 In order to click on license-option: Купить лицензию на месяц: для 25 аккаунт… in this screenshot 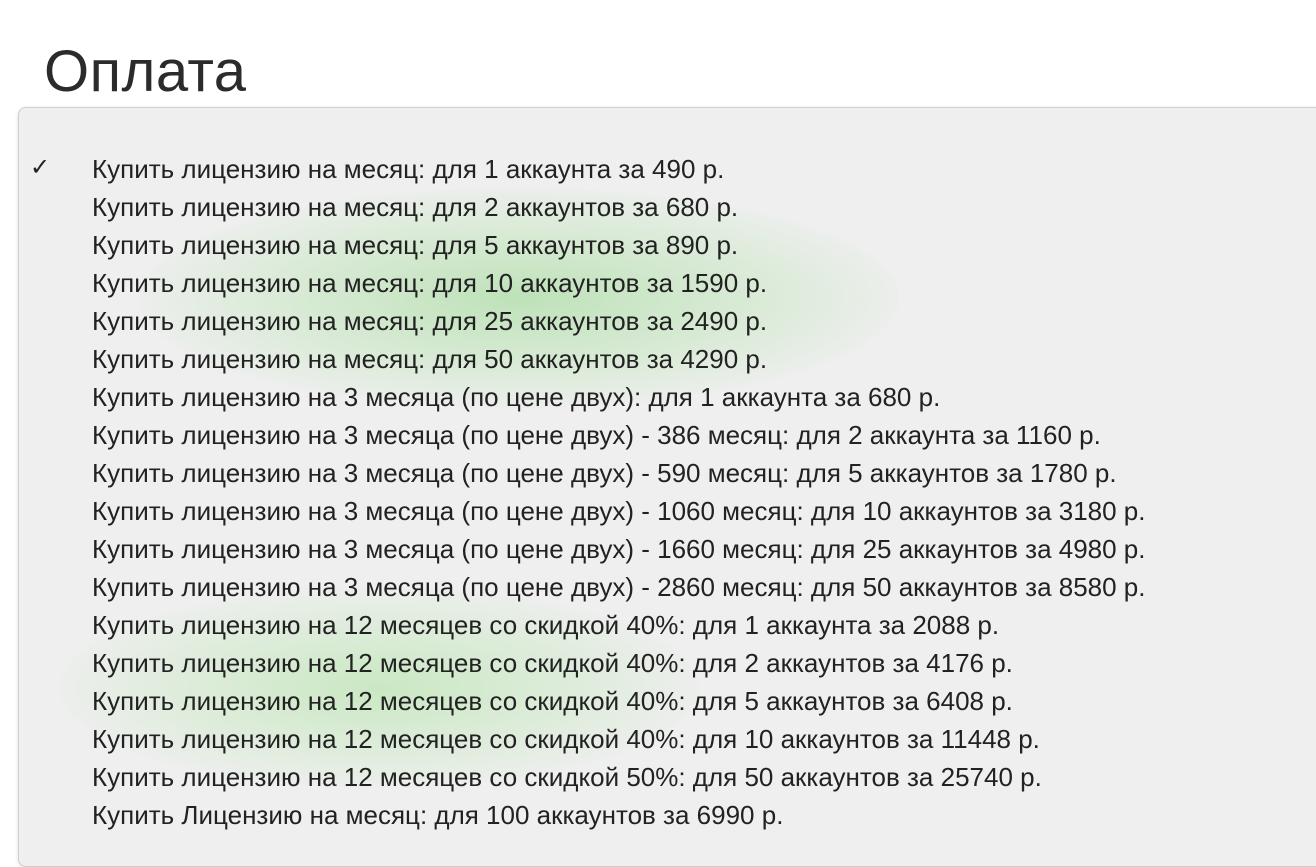, I will do `click(667, 321)`.